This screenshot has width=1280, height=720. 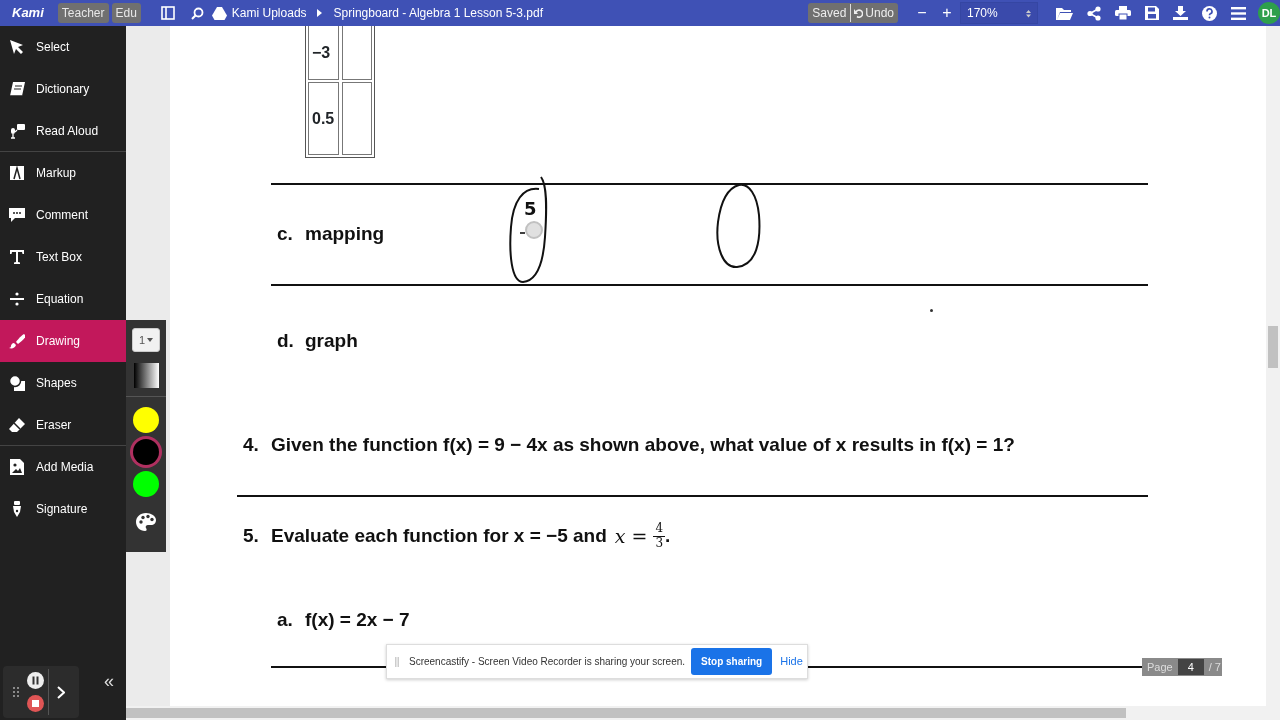 What do you see at coordinates (530, 208) in the screenshot?
I see `handwritten-digit: 5` at bounding box center [530, 208].